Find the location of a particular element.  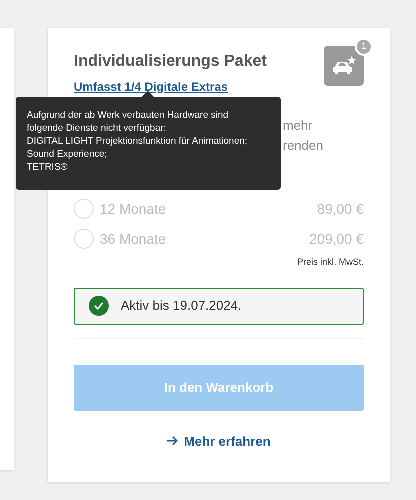

option-label: 36 Monate is located at coordinates (133, 239).